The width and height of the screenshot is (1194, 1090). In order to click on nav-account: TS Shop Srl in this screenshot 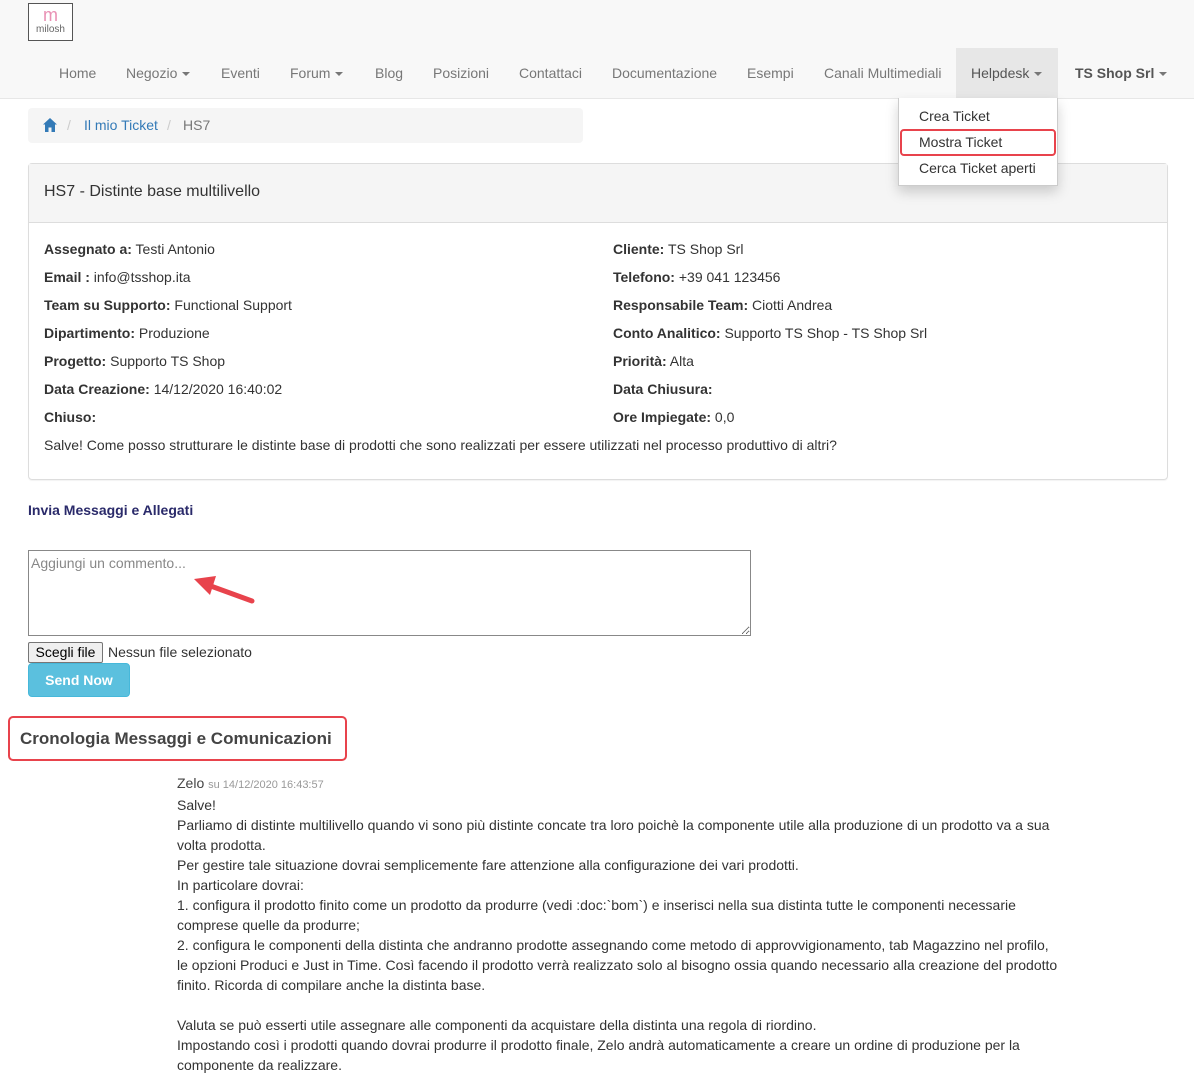, I will do `click(1121, 73)`.